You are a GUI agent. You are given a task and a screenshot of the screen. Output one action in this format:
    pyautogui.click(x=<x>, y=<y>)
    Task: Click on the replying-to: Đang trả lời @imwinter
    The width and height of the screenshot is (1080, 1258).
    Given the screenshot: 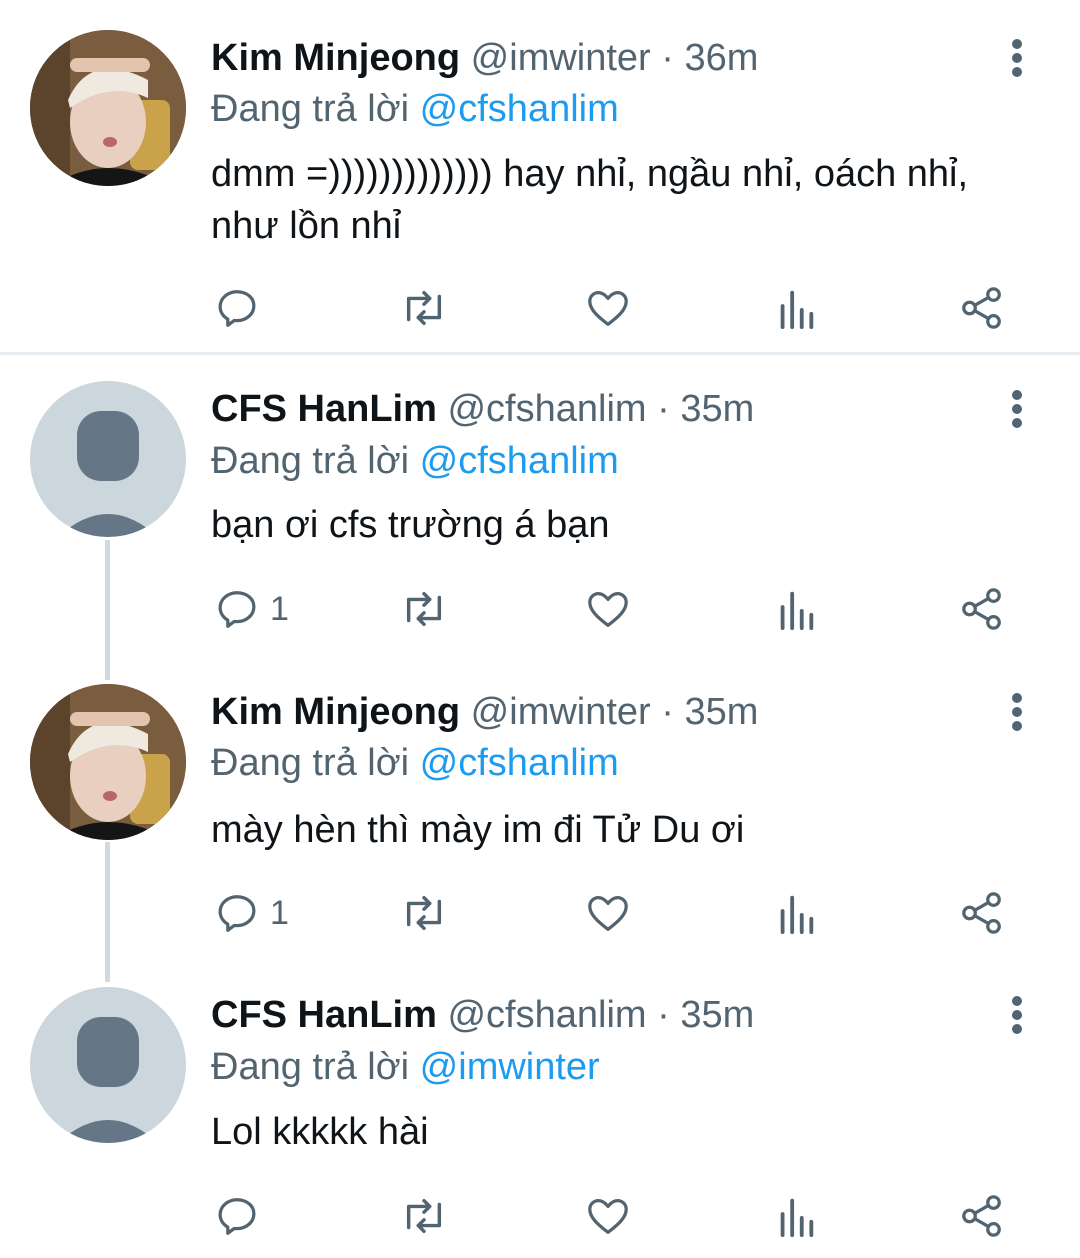 What is the action you would take?
    pyautogui.click(x=405, y=1067)
    